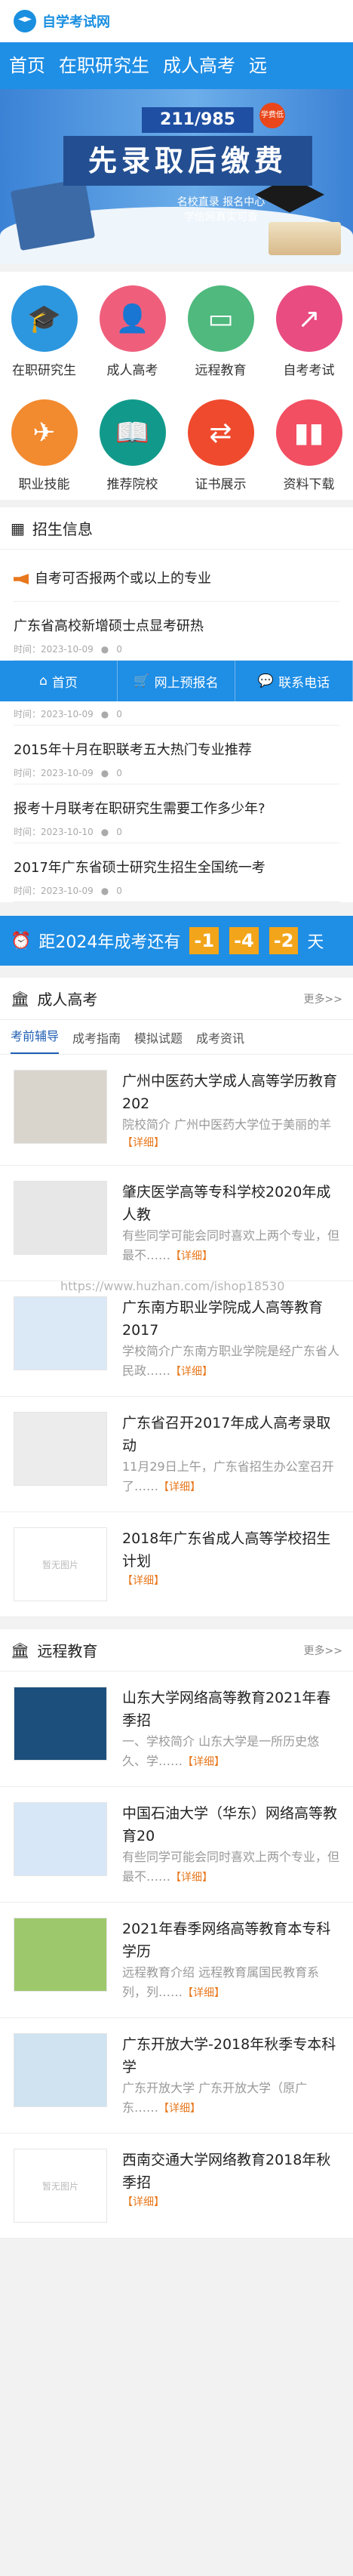  Describe the element at coordinates (177, 1110) in the screenshot. I see `article-item: 广州中医药大学成人高等学历教育202 院校简介 广州中医药大学位于美丽的羊【详细】` at that location.